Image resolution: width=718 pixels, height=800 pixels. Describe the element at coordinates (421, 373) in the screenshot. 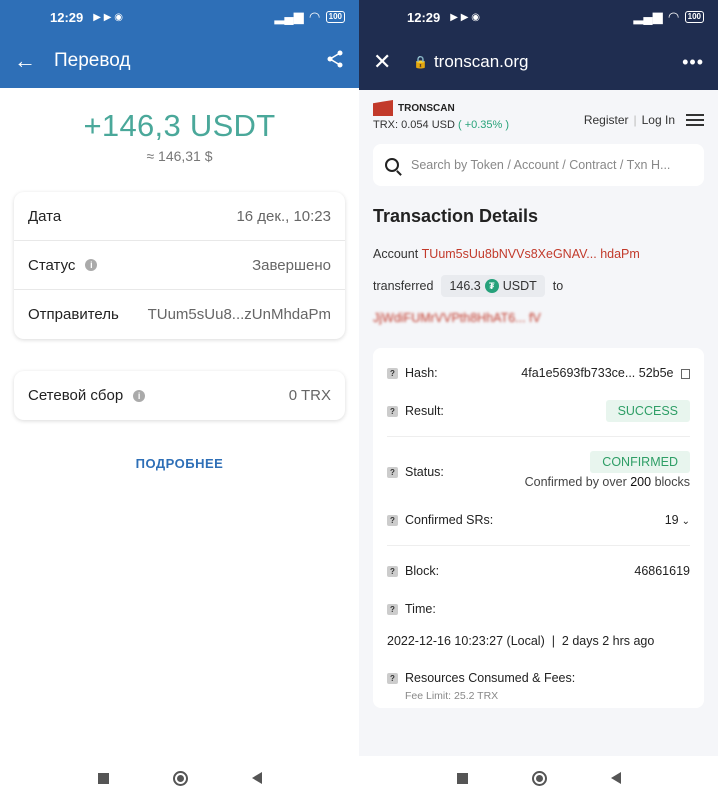

I see `hash-label: Hash:` at that location.